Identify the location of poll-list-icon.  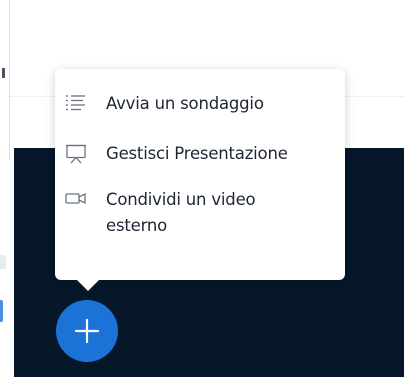
(76, 103).